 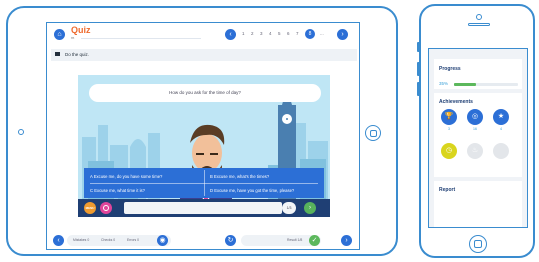 What do you see at coordinates (141, 38) in the screenshot?
I see `header-divider` at bounding box center [141, 38].